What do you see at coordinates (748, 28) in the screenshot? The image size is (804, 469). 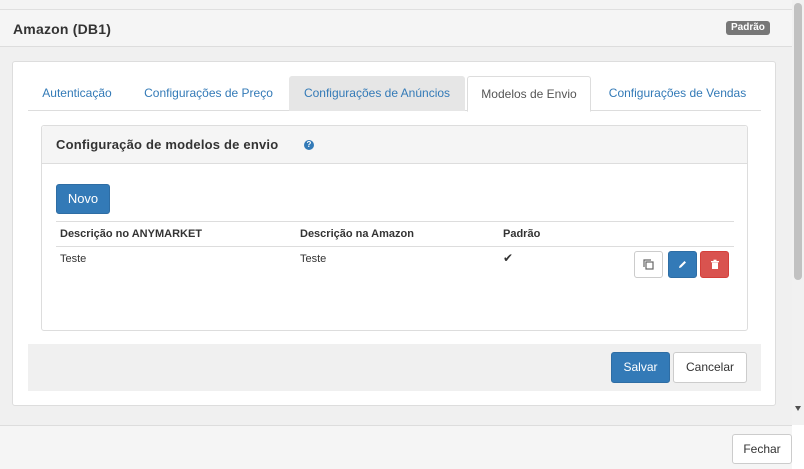 I see `default-badge: Padrão` at bounding box center [748, 28].